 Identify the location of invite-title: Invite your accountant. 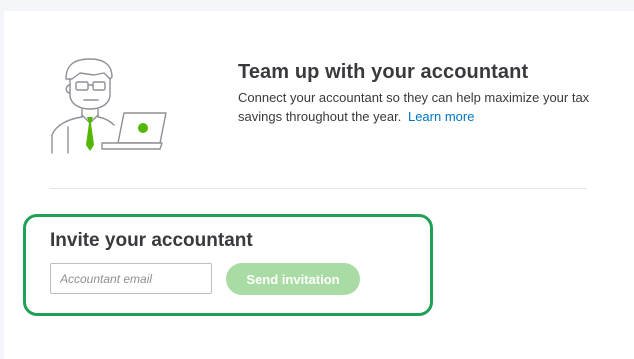
(151, 240).